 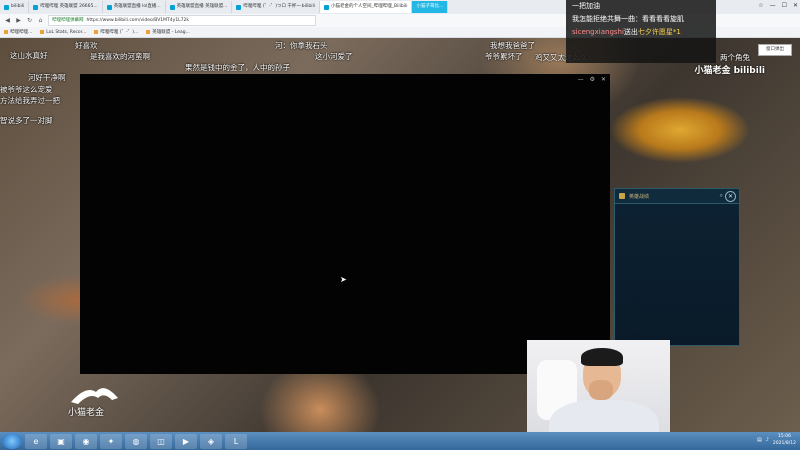 I want to click on forward-icon: ▶, so click(x=18, y=20).